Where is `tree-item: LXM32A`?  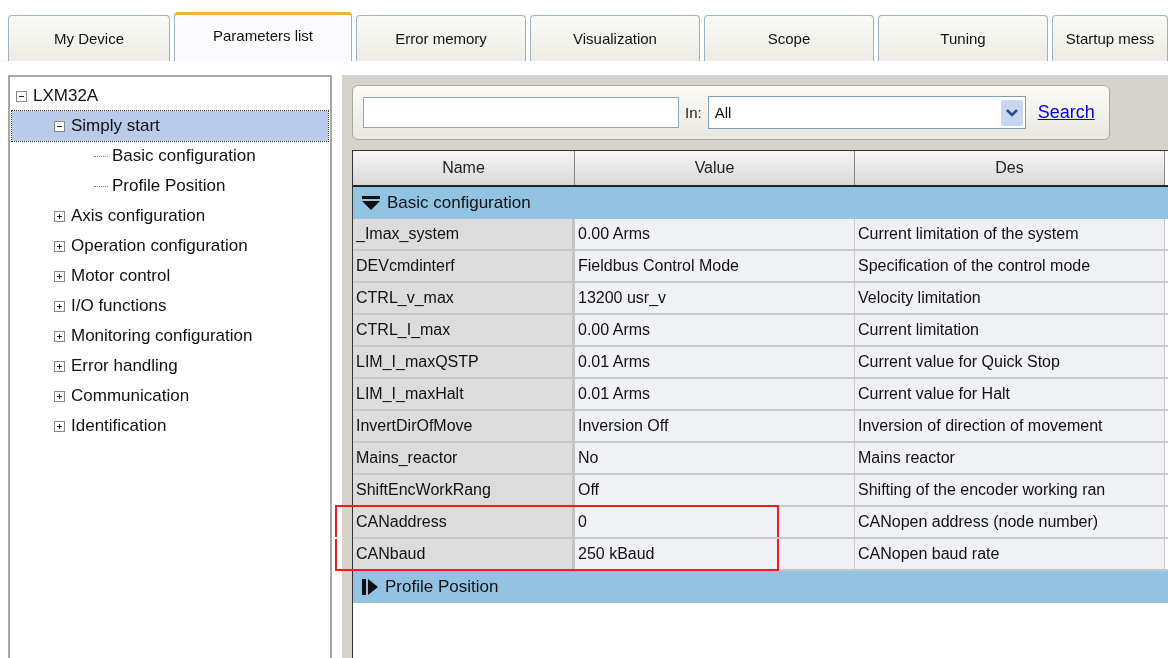
tree-item: LXM32A is located at coordinates (170, 96).